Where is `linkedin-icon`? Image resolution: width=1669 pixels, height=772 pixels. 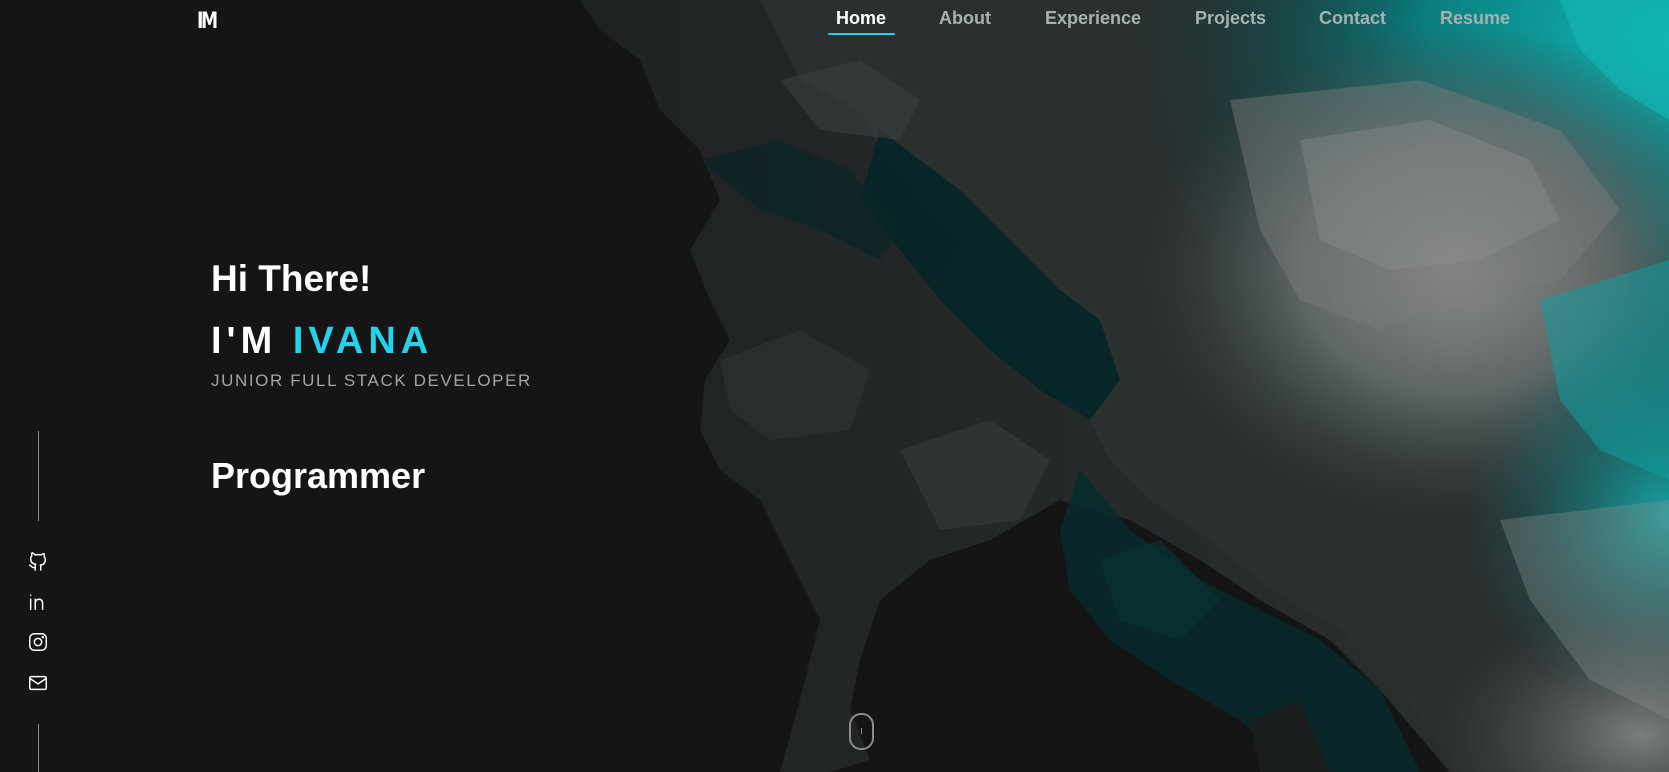 linkedin-icon is located at coordinates (36, 602).